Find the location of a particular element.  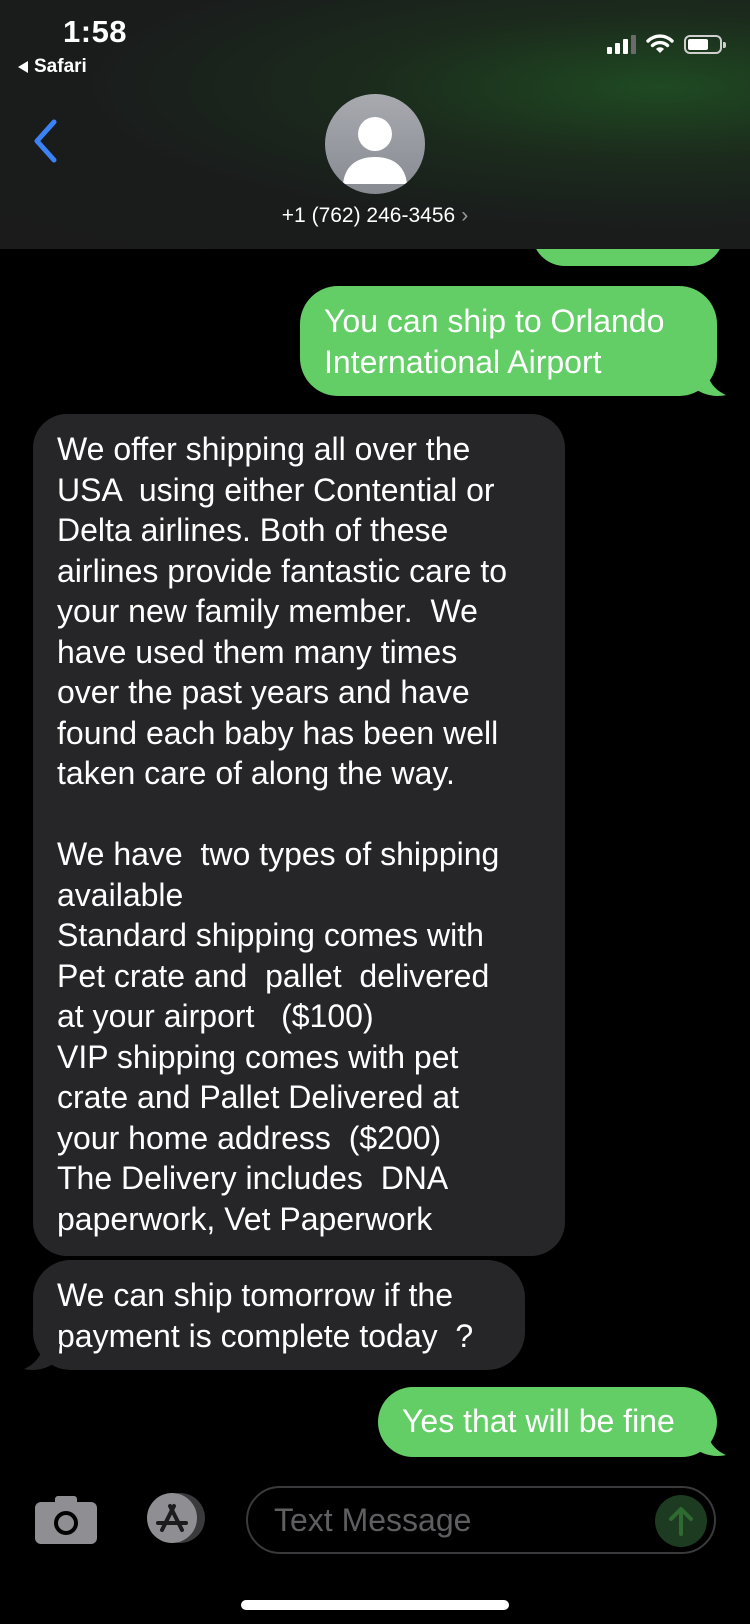

cellular-signal-icon is located at coordinates (621, 44).